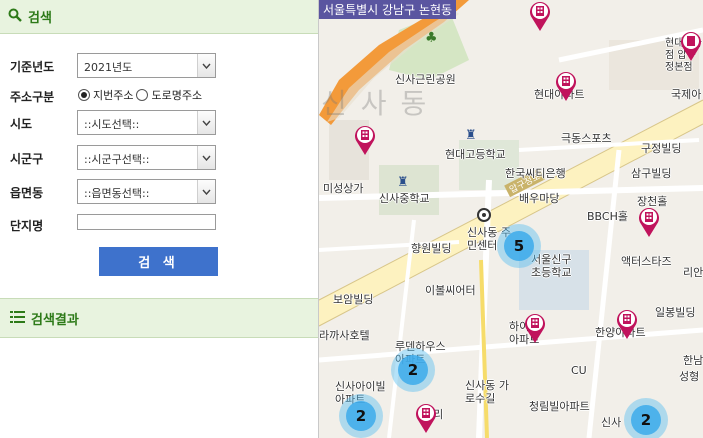  Describe the element at coordinates (539, 198) in the screenshot. I see `map-label: 배우마당` at that location.